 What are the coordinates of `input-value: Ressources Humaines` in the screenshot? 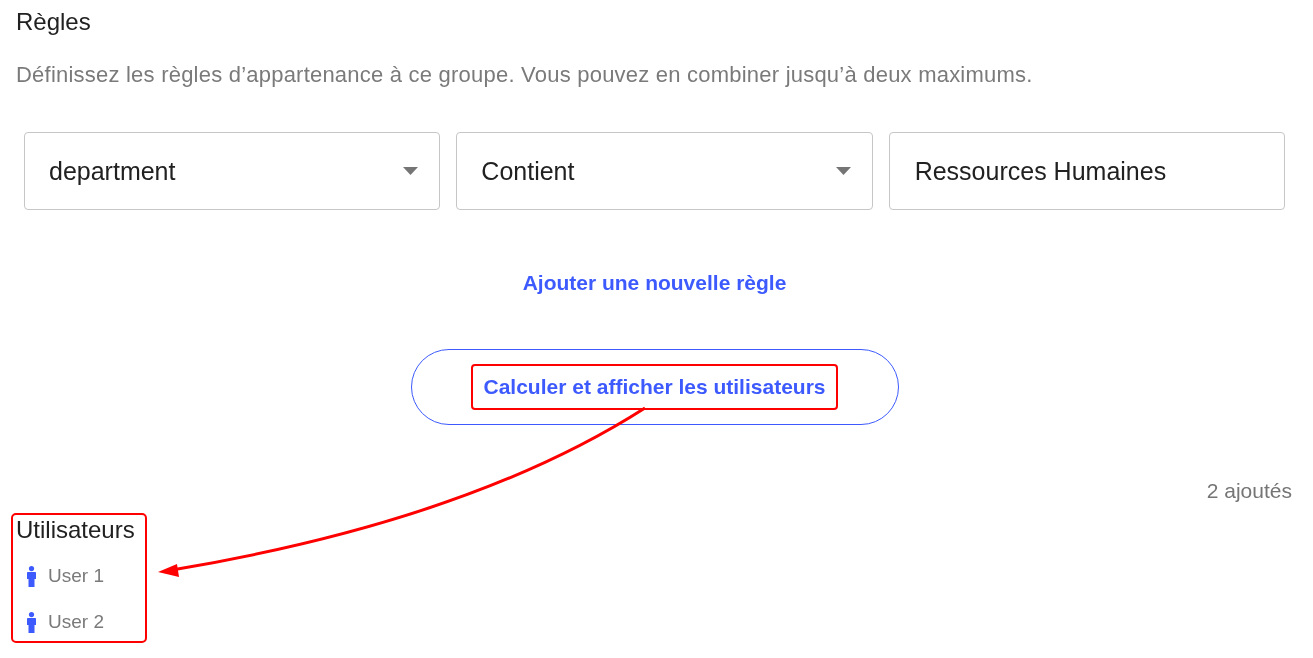 It's located at (1040, 171).